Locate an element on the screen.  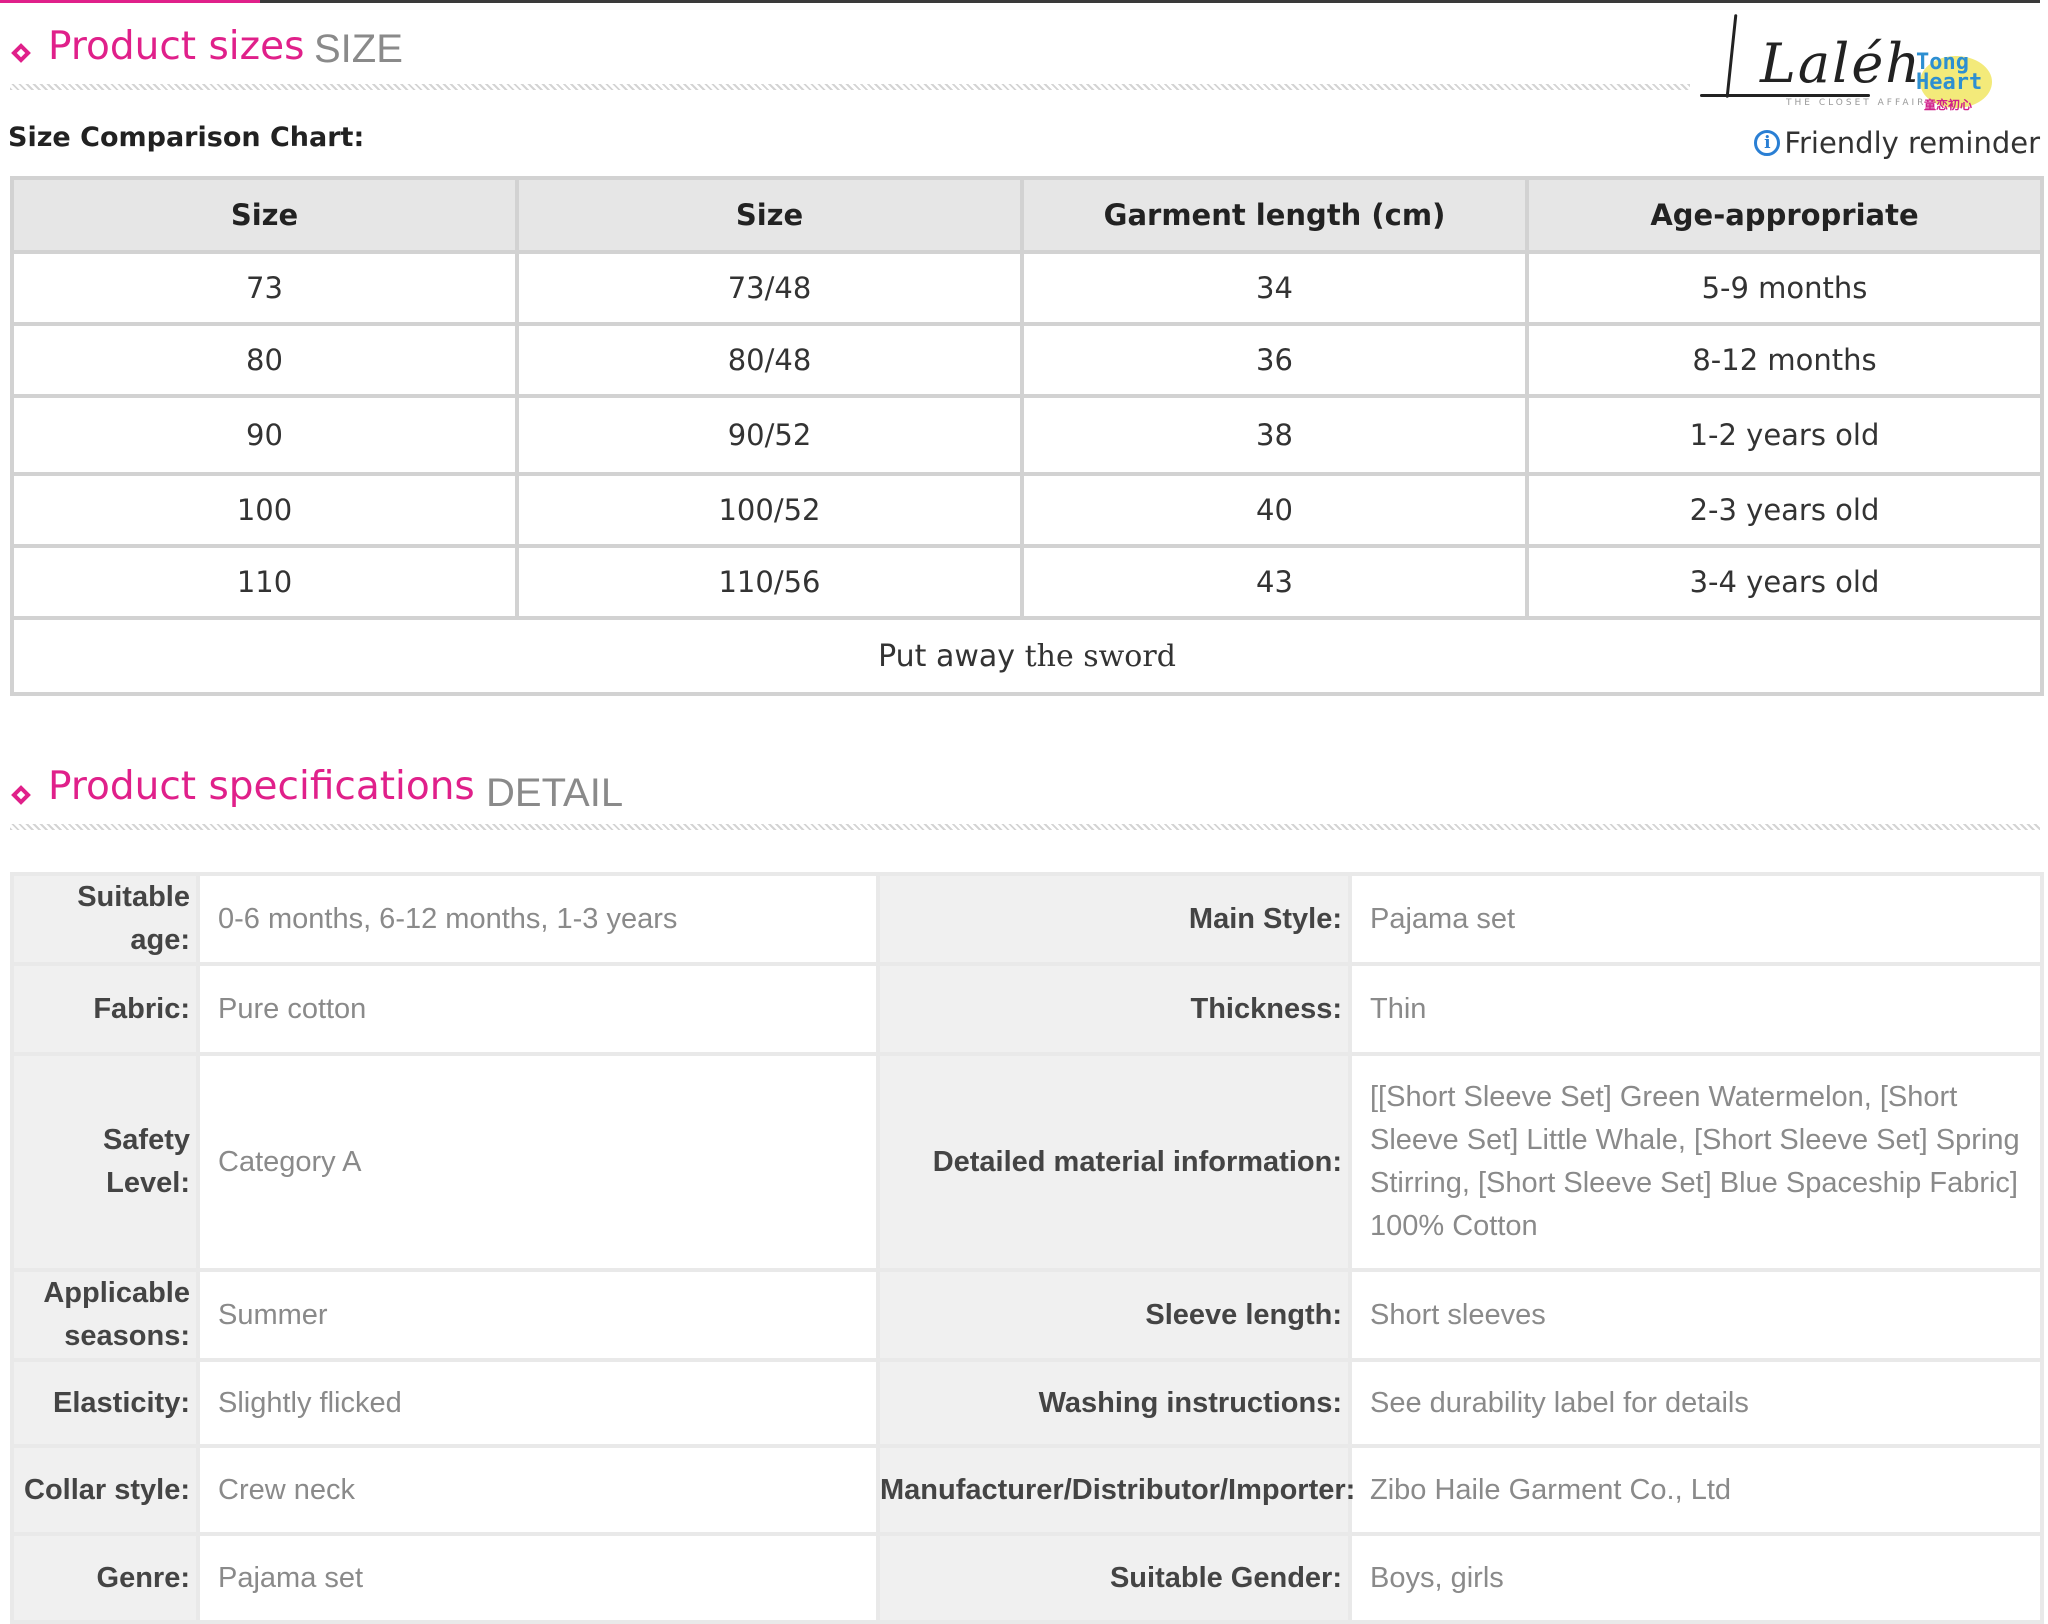
size-section-title: Product sizes is located at coordinates (176, 46).